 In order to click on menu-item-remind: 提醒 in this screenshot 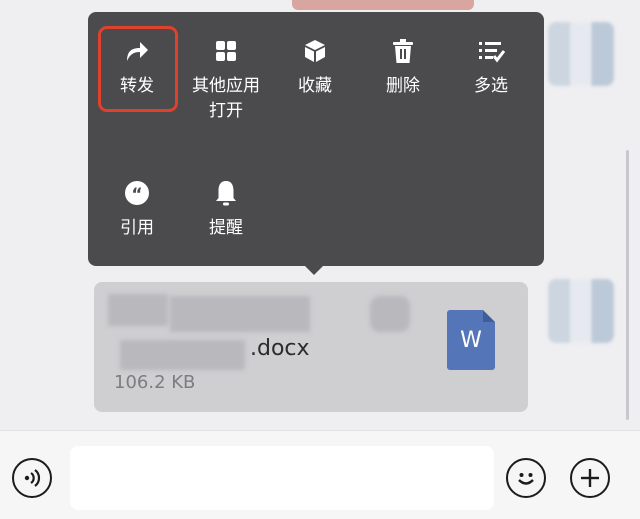, I will do `click(226, 209)`.